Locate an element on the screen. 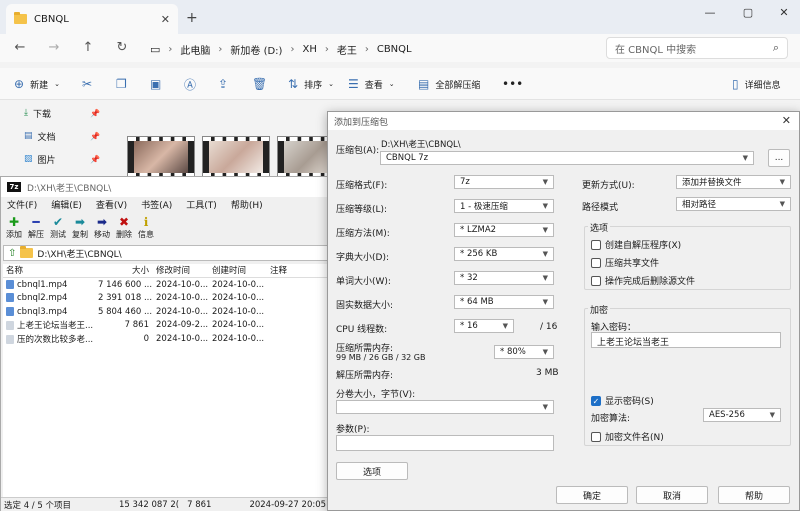 This screenshot has height=511, width=800. menu-help: 帮助(H) is located at coordinates (247, 205).